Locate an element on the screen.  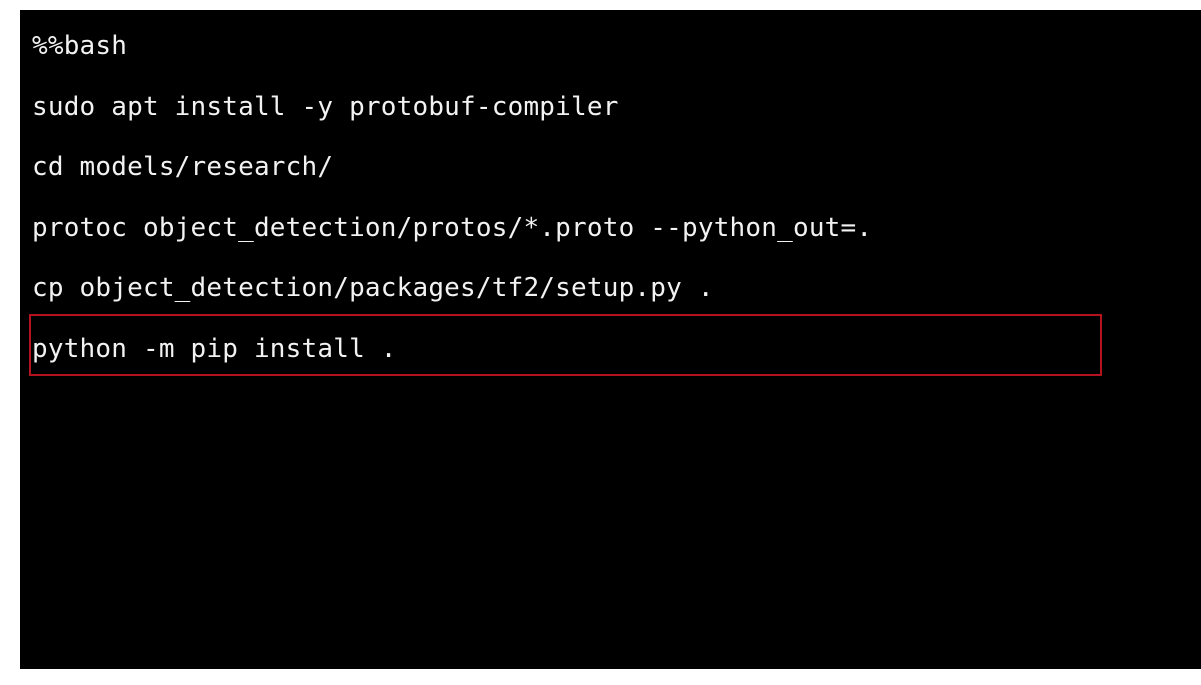
code-line-install-protobuf: sudo apt install -y protobuf-compiler is located at coordinates (325, 106).